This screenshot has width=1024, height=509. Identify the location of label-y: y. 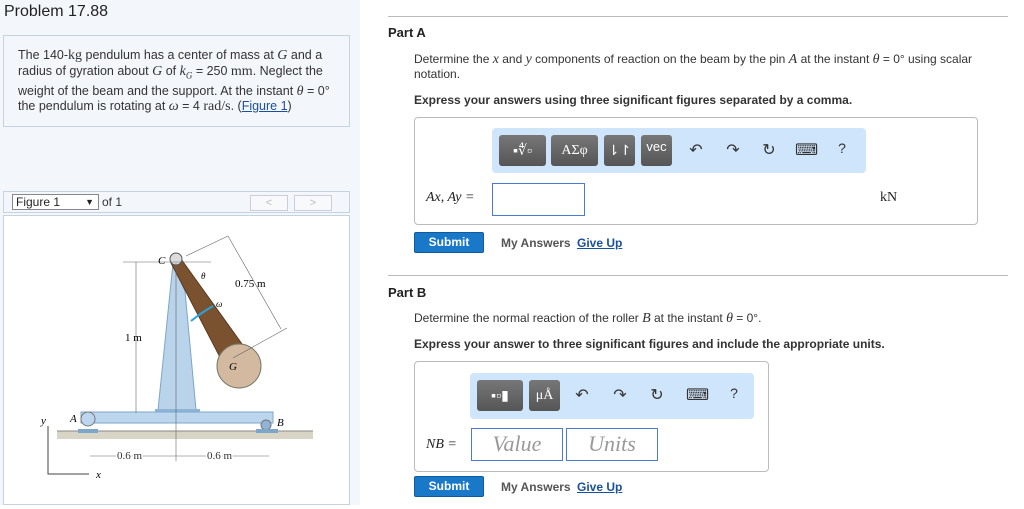
(43, 421).